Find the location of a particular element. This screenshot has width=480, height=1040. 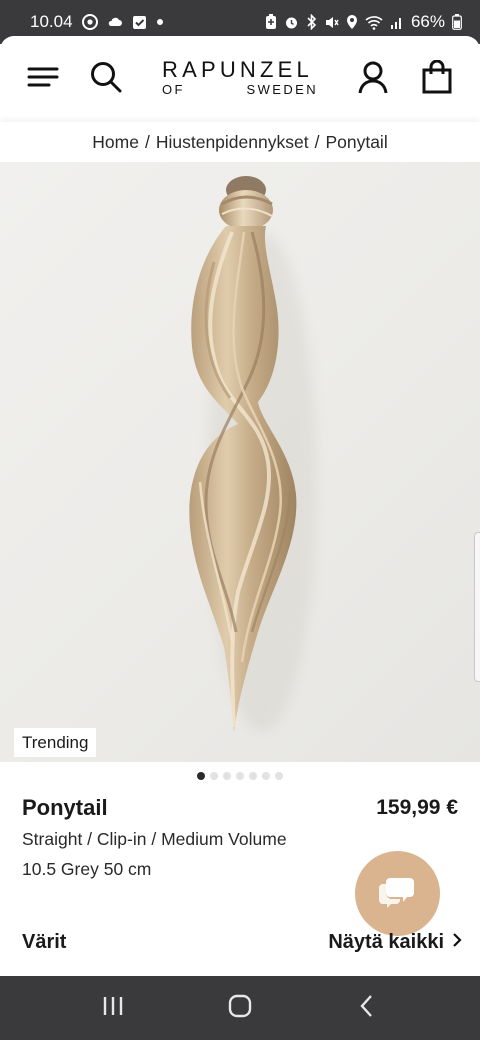

recent-apps-icon is located at coordinates (113, 1008).